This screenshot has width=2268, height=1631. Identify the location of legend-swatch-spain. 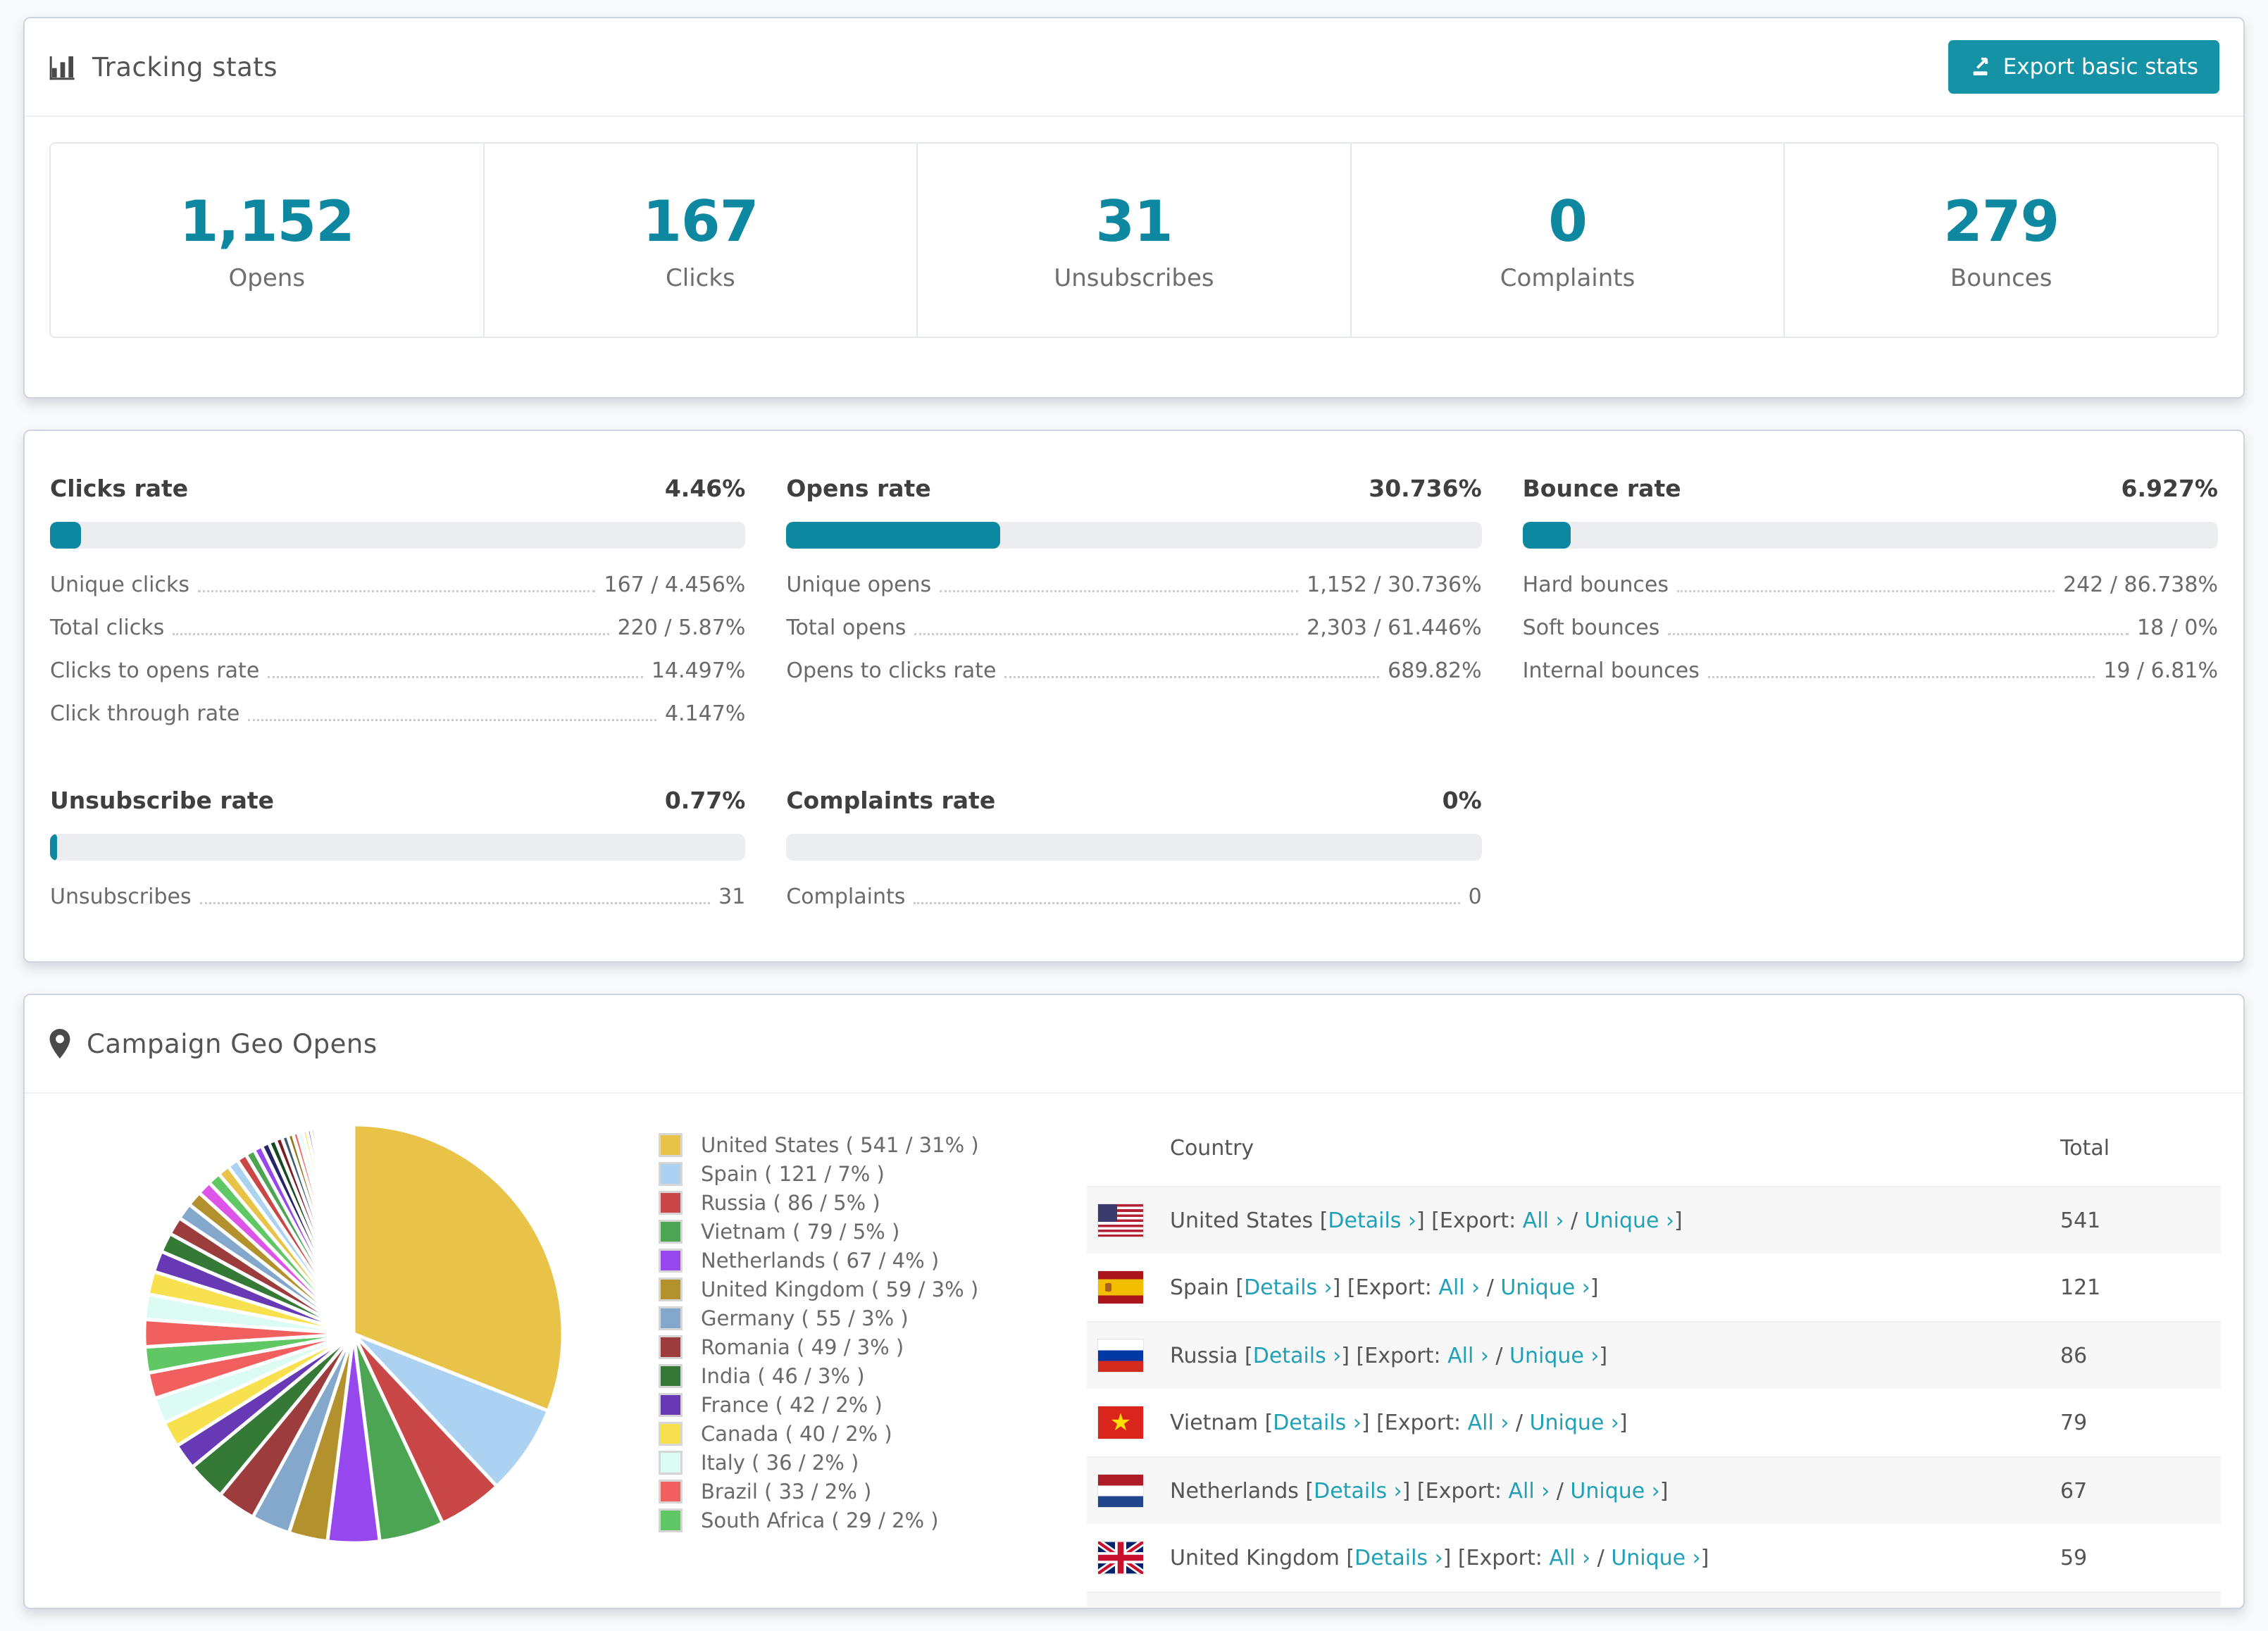
(671, 1174).